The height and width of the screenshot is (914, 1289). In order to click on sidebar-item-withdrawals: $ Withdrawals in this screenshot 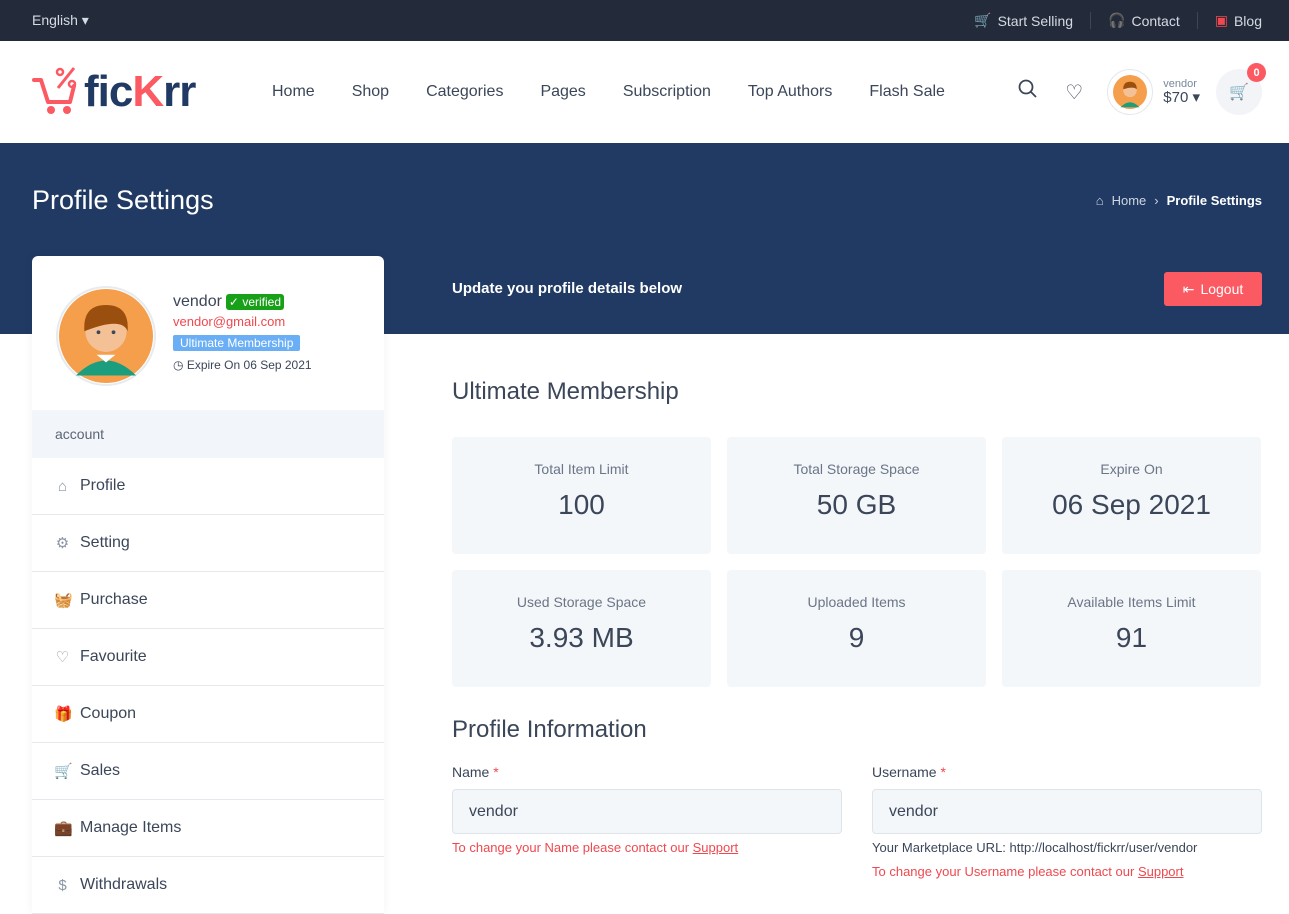, I will do `click(208, 885)`.